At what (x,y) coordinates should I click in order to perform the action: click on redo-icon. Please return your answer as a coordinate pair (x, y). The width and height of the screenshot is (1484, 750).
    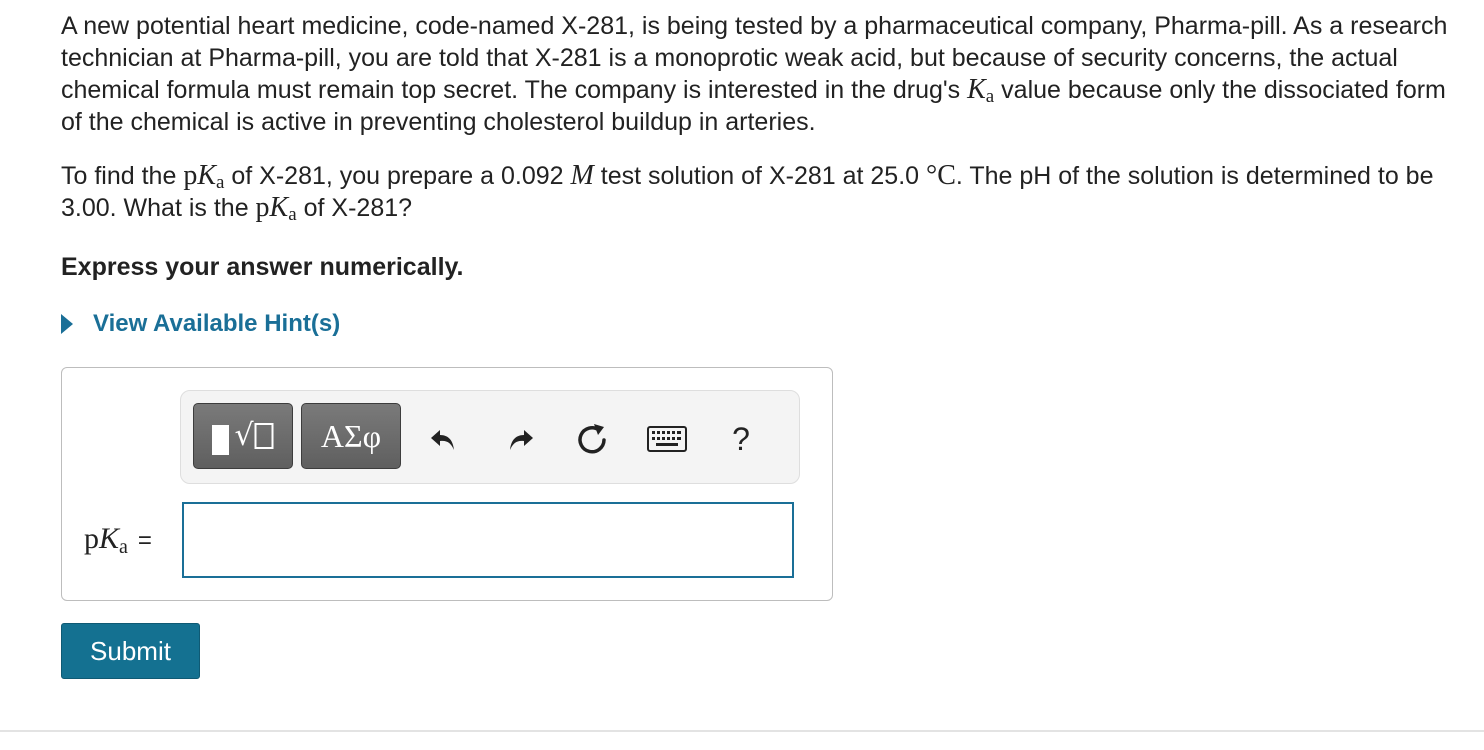
    Looking at the image, I should click on (521, 439).